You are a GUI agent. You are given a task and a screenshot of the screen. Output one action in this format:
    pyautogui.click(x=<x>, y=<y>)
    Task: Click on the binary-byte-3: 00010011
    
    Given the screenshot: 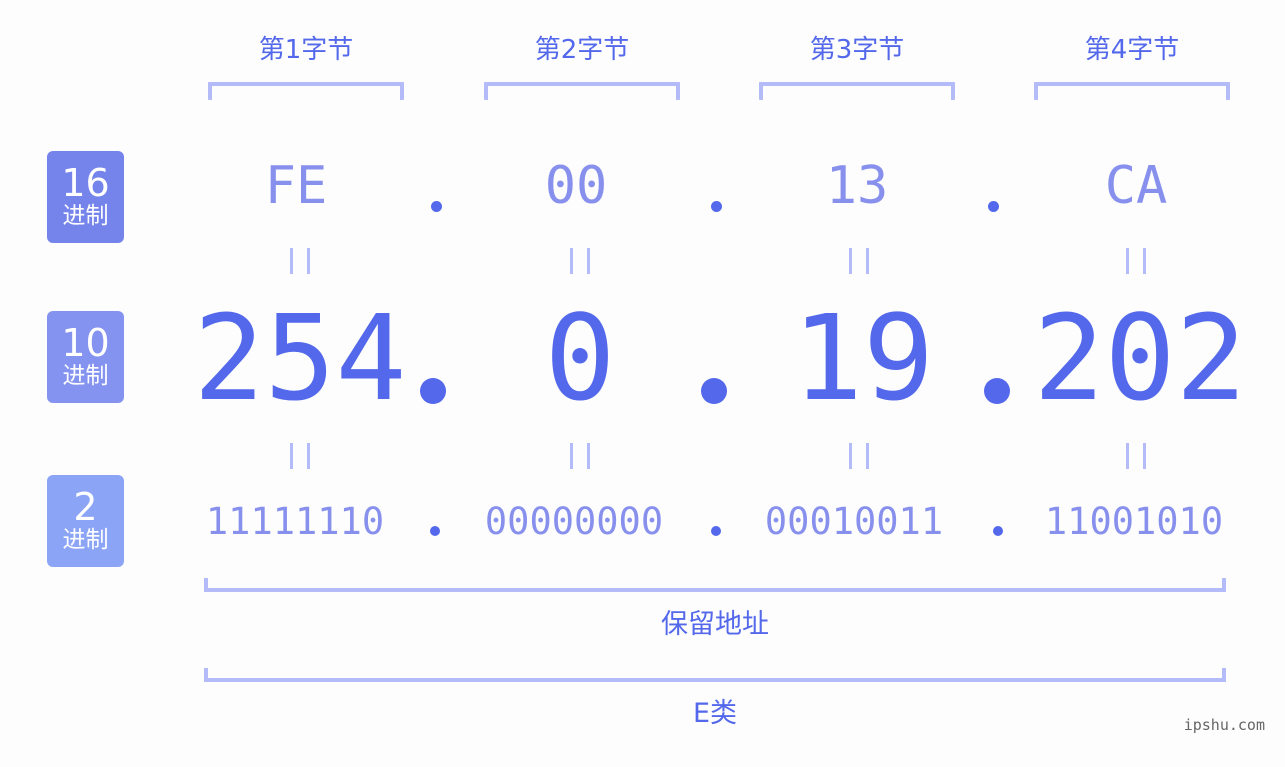 What is the action you would take?
    pyautogui.click(x=854, y=521)
    